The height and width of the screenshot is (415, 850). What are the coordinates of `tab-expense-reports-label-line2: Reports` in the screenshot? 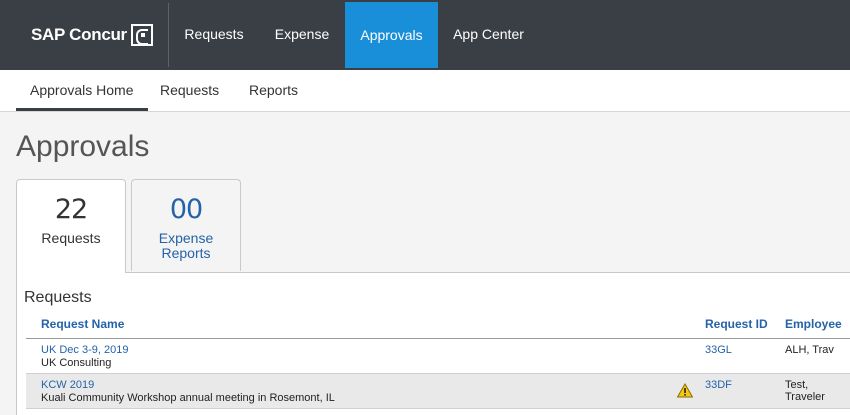 It's located at (186, 253).